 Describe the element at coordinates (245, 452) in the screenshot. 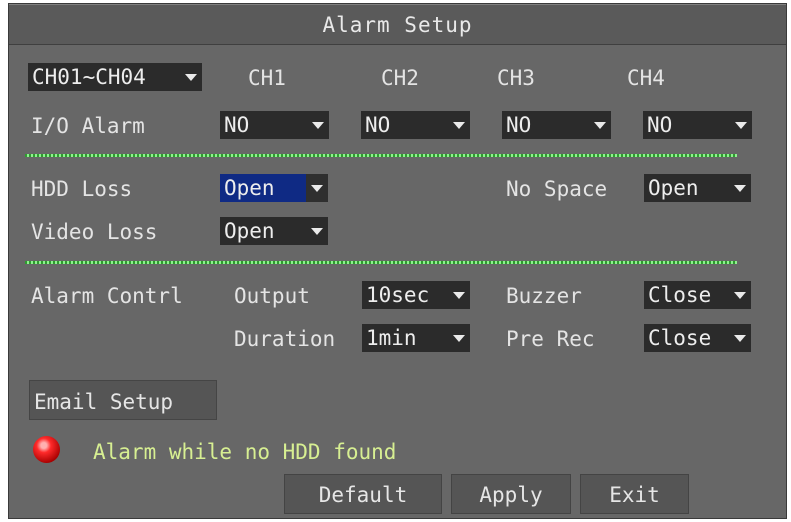

I see `hdd-alarm-label: Alarm while no HDD found` at that location.